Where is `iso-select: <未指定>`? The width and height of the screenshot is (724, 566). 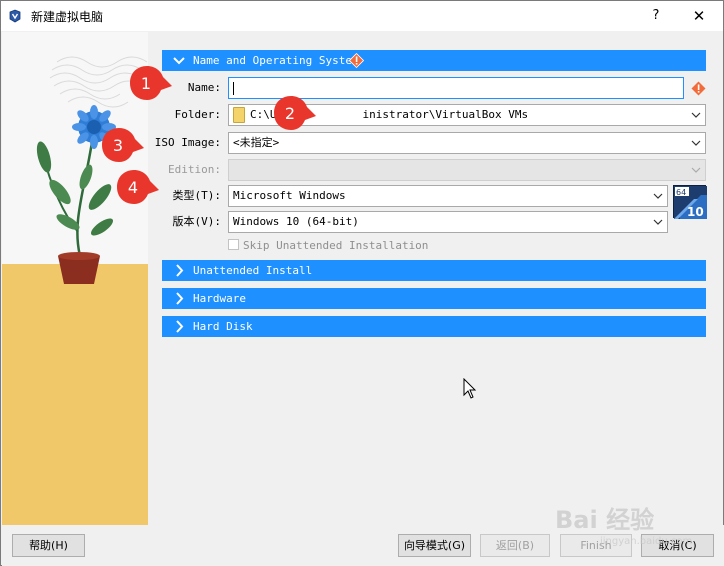 iso-select: <未指定> is located at coordinates (467, 143).